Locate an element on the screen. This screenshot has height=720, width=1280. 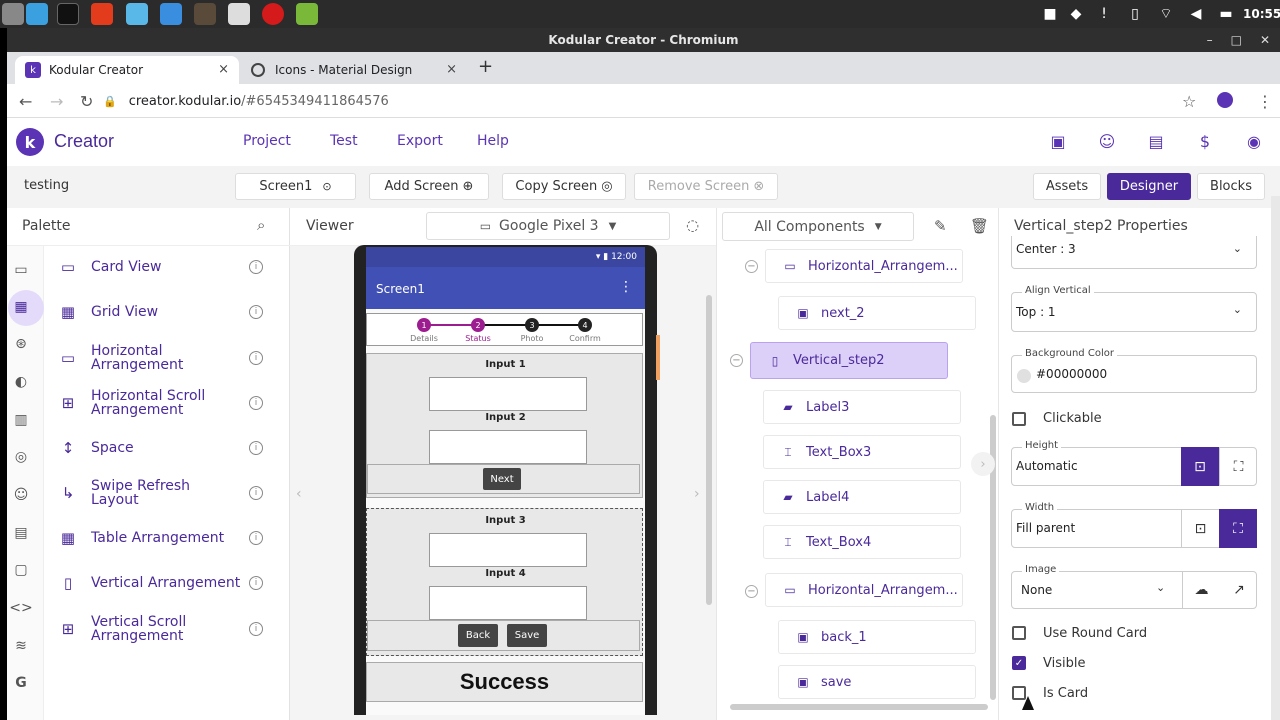
maximize-button: □ is located at coordinates (1236, 40).